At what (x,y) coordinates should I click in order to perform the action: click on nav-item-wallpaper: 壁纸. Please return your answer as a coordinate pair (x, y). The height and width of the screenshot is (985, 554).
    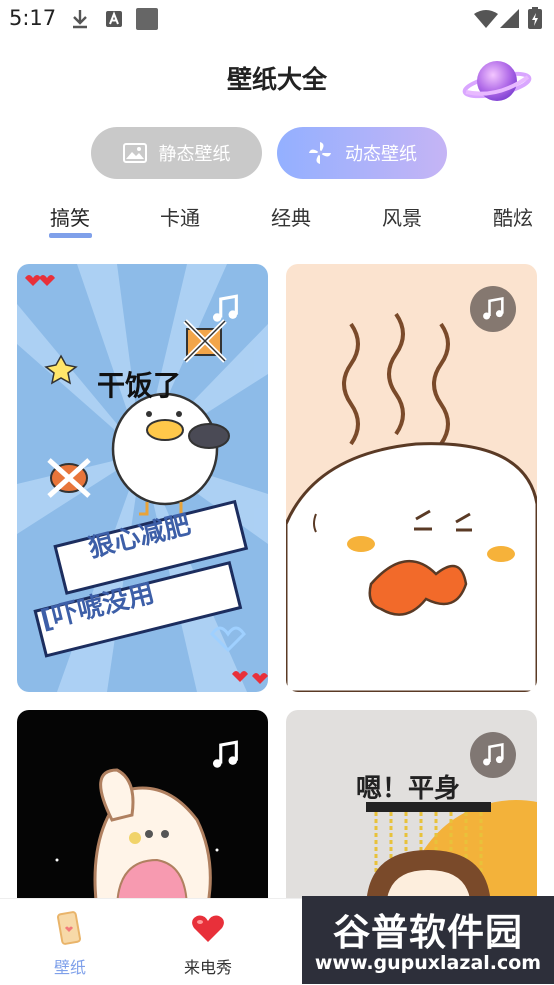
    Looking at the image, I should click on (70, 942).